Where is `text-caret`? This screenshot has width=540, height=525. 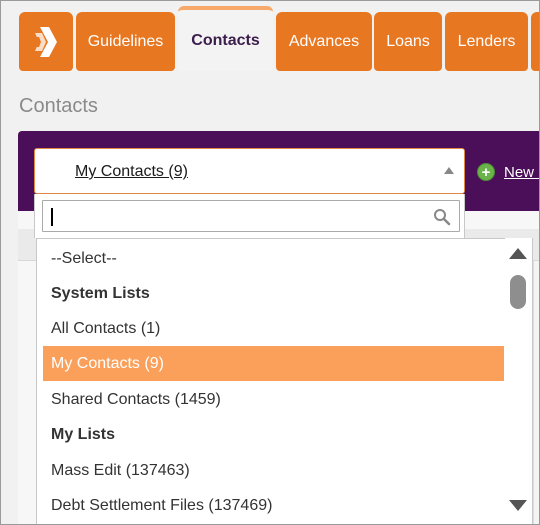
text-caret is located at coordinates (52, 217).